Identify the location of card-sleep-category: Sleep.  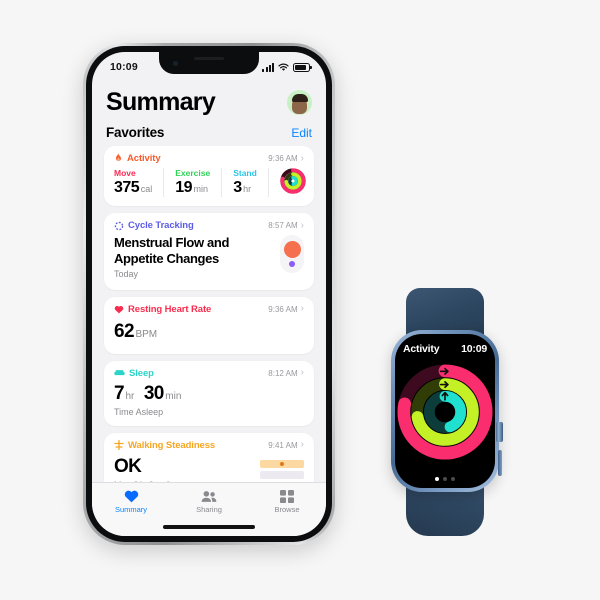
(134, 373).